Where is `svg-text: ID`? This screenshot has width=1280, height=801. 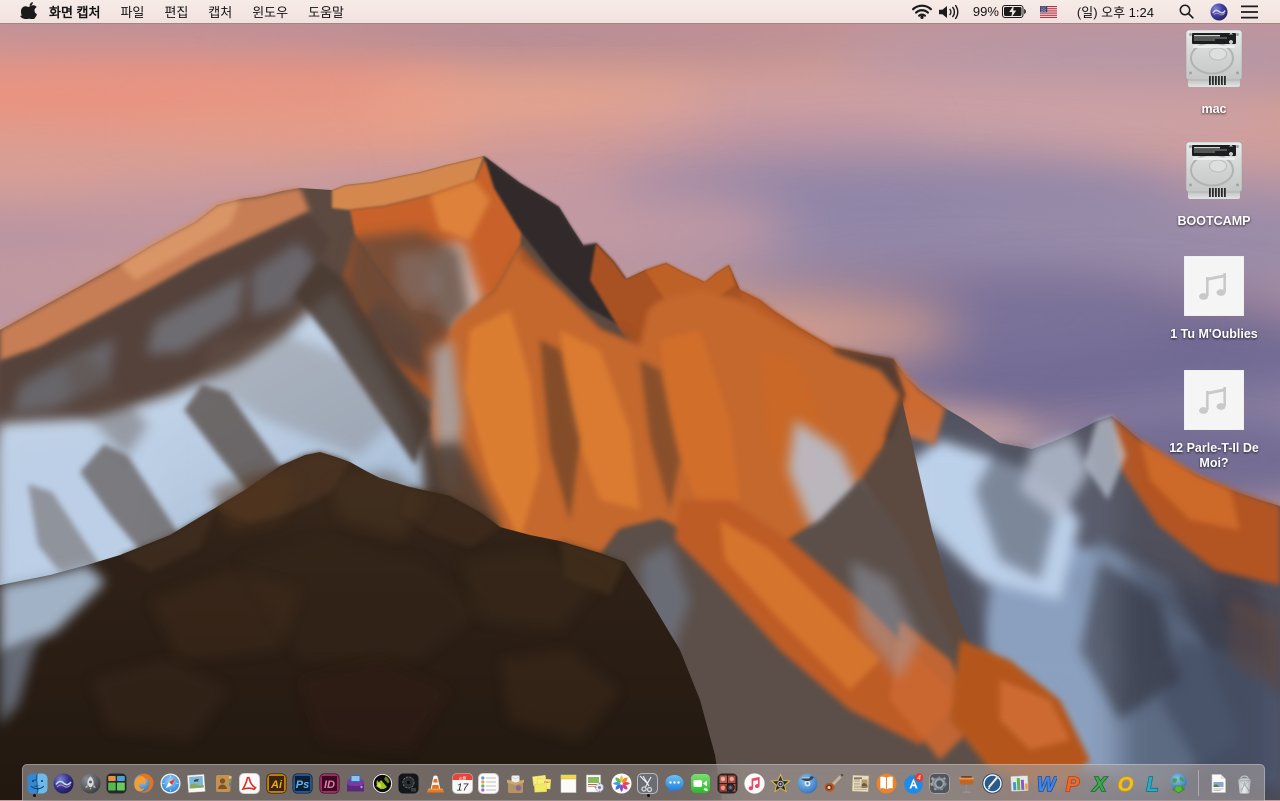
svg-text: ID is located at coordinates (329, 784).